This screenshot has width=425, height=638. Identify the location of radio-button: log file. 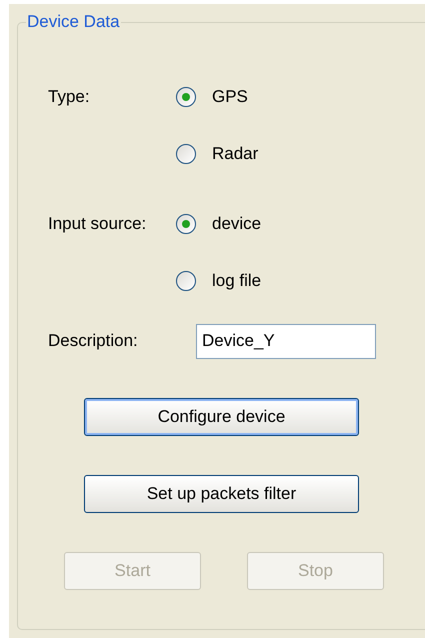
(219, 281).